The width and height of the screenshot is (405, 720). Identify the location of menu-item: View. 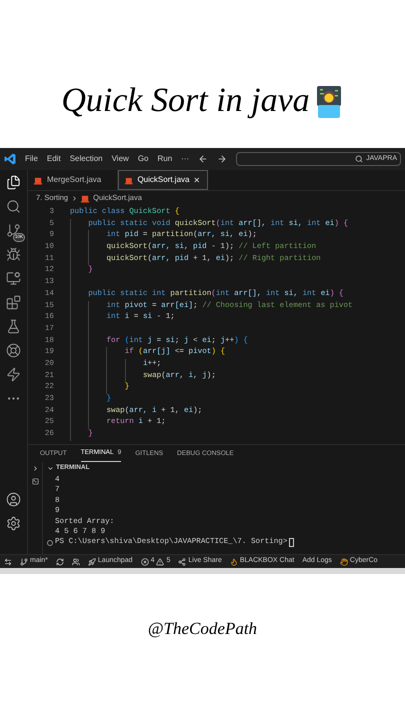
(120, 159).